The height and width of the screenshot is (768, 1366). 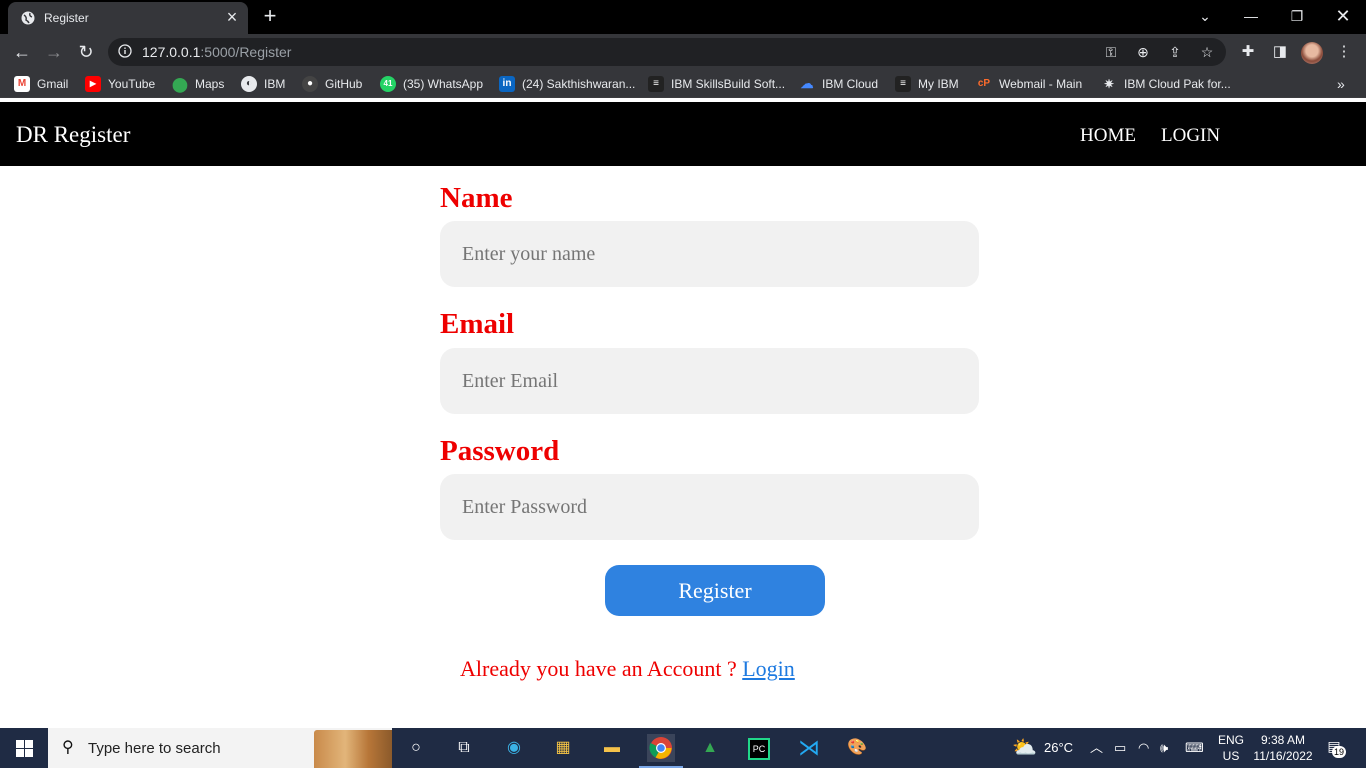 What do you see at coordinates (809, 748) in the screenshot?
I see `vscode-icon: ⋊` at bounding box center [809, 748].